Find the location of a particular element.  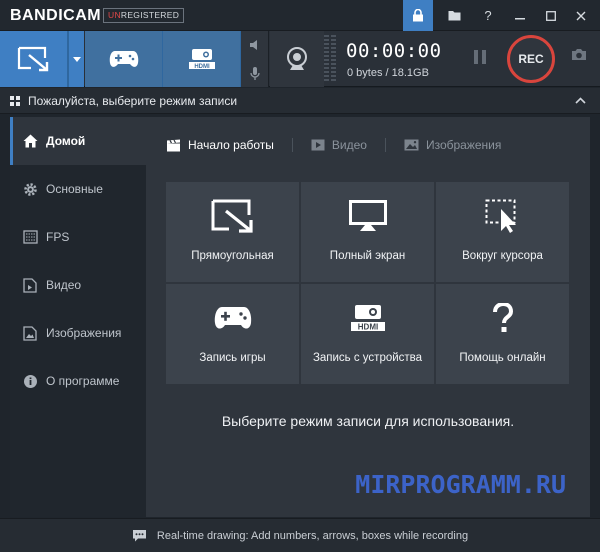

home-icon is located at coordinates (30, 141).